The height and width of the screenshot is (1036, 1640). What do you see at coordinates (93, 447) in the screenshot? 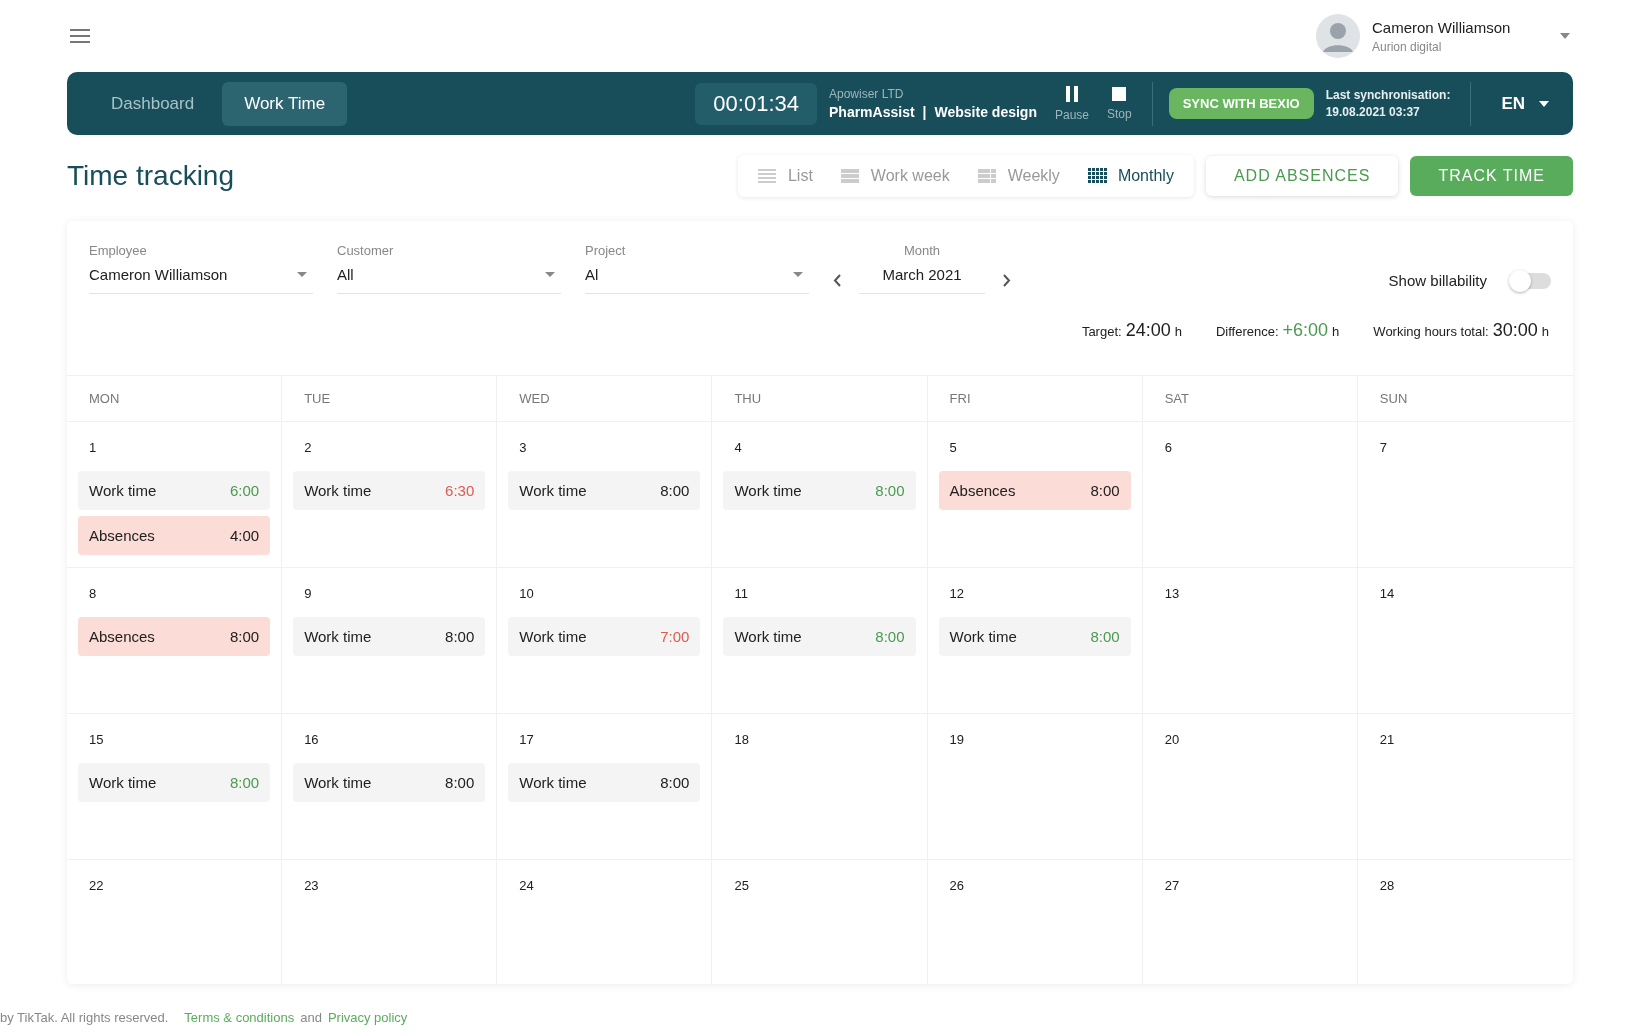
I see `day-number: 1` at bounding box center [93, 447].